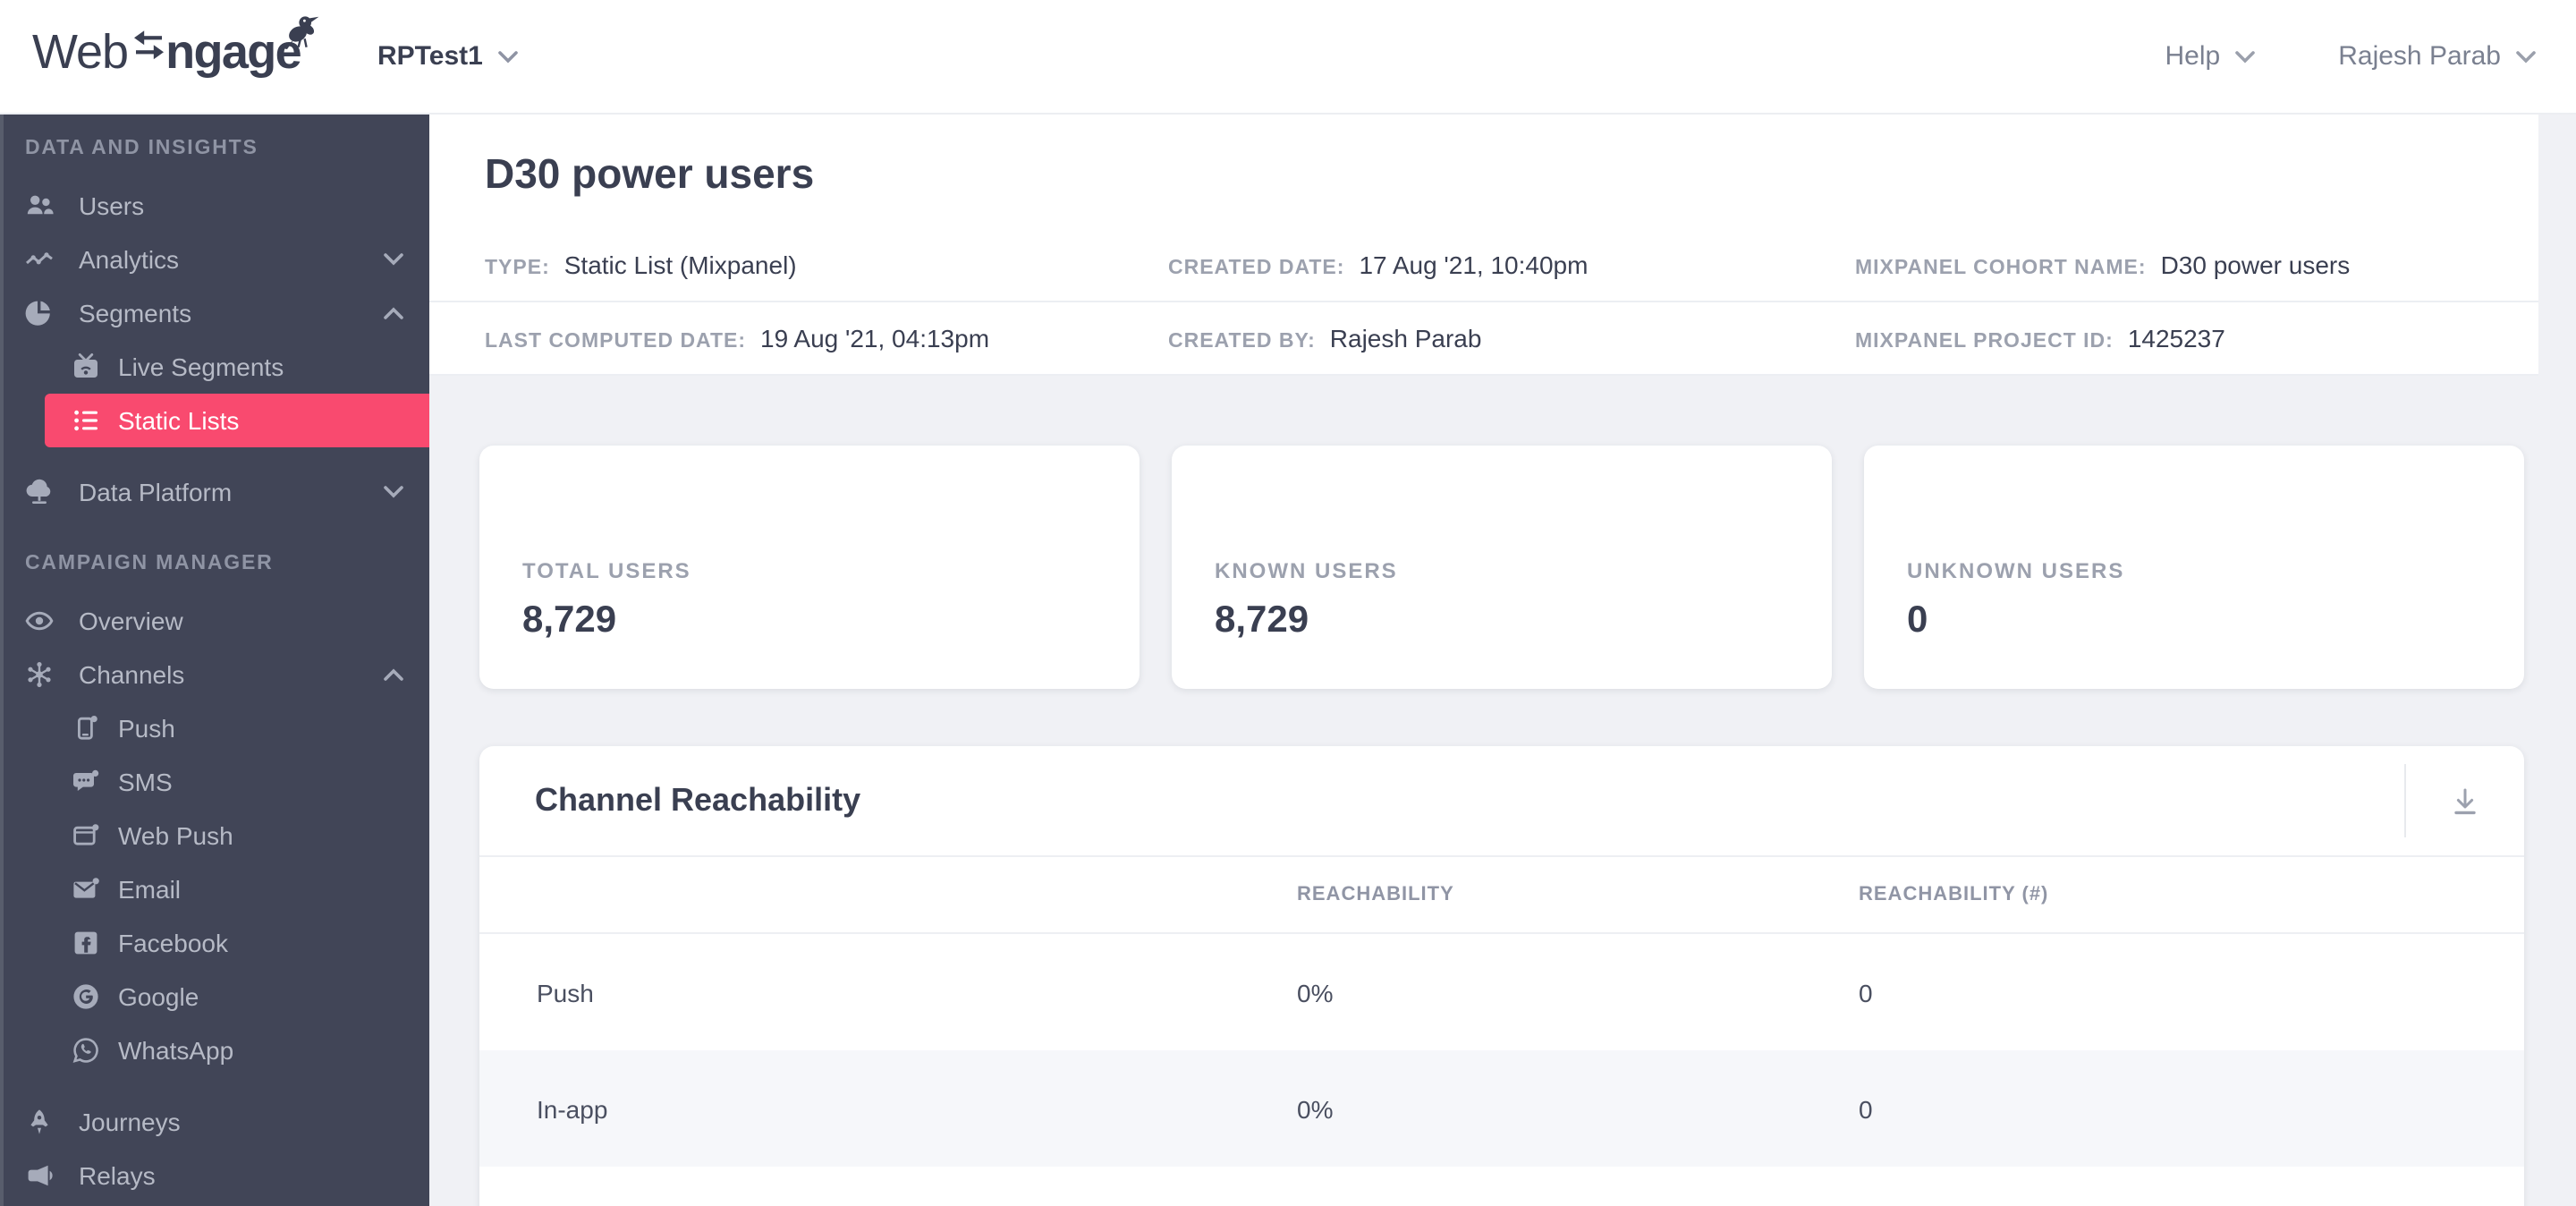  Describe the element at coordinates (86, 728) in the screenshot. I see `push-channel-icon` at that location.